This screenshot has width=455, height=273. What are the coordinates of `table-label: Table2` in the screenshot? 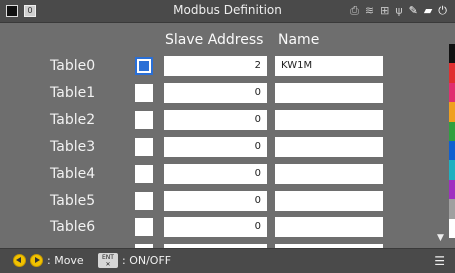 It's located at (73, 120).